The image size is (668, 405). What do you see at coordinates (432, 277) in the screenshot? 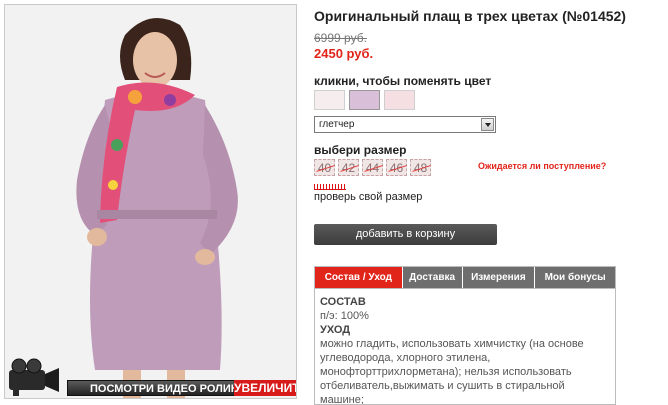
I see `tab-delivery: Доставка` at bounding box center [432, 277].